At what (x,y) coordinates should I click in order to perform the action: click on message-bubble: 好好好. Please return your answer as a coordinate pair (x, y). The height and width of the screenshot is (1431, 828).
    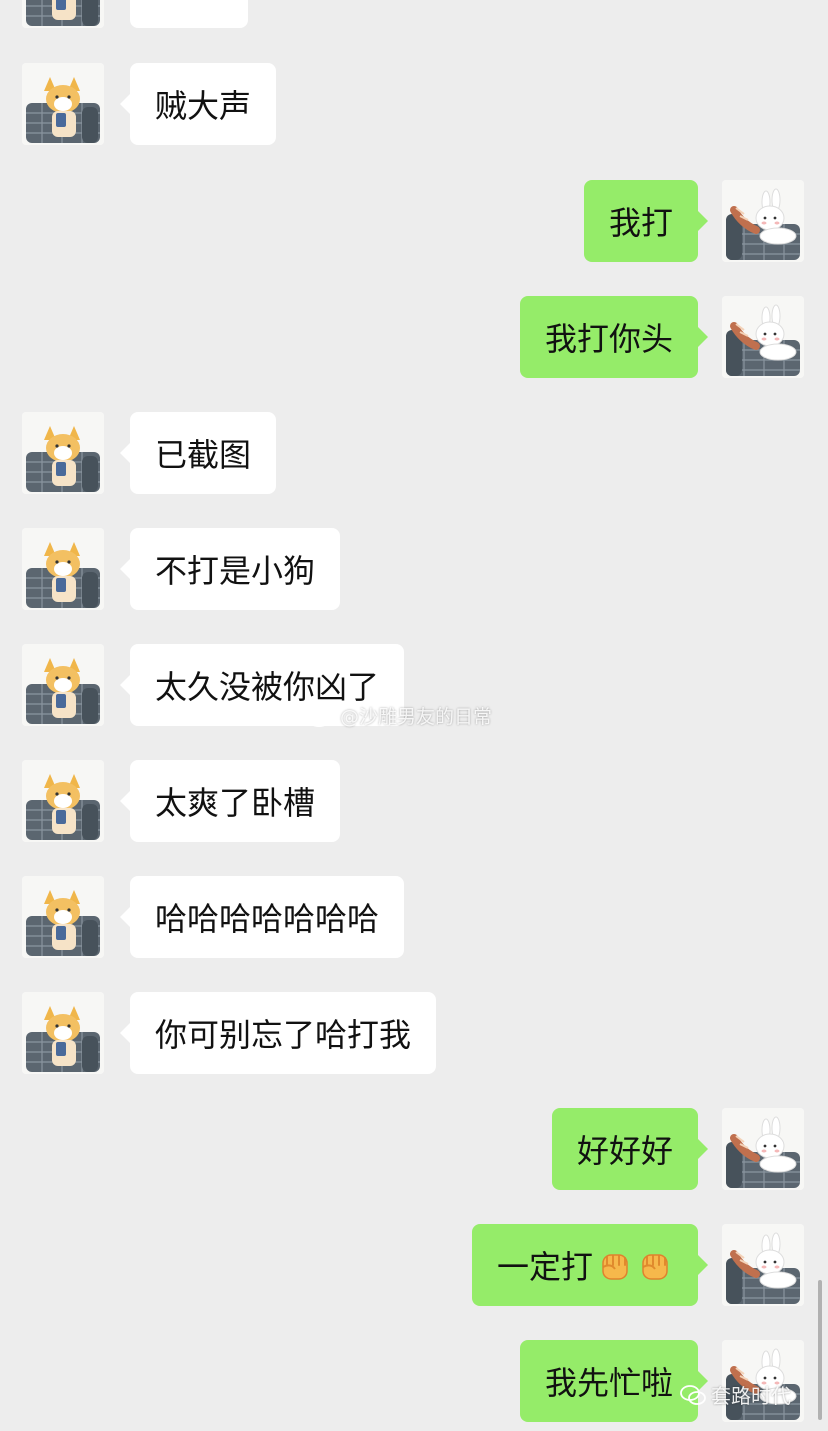
    Looking at the image, I should click on (630, 1149).